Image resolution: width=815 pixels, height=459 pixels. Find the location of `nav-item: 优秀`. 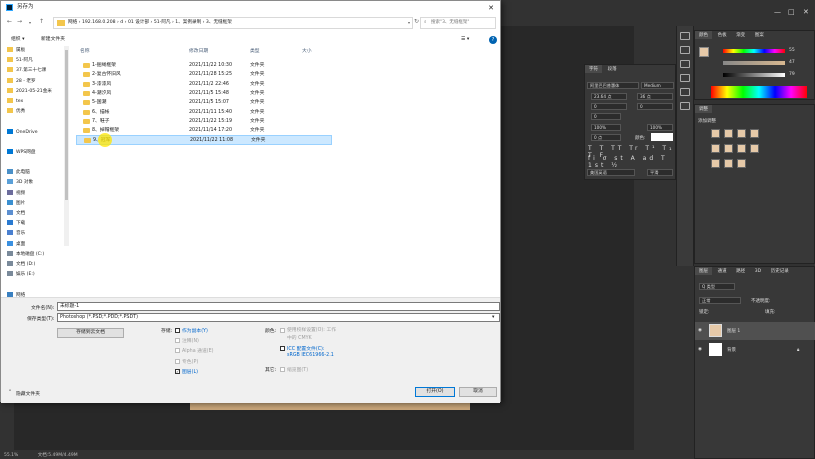

nav-item: 优秀 is located at coordinates (38, 112).